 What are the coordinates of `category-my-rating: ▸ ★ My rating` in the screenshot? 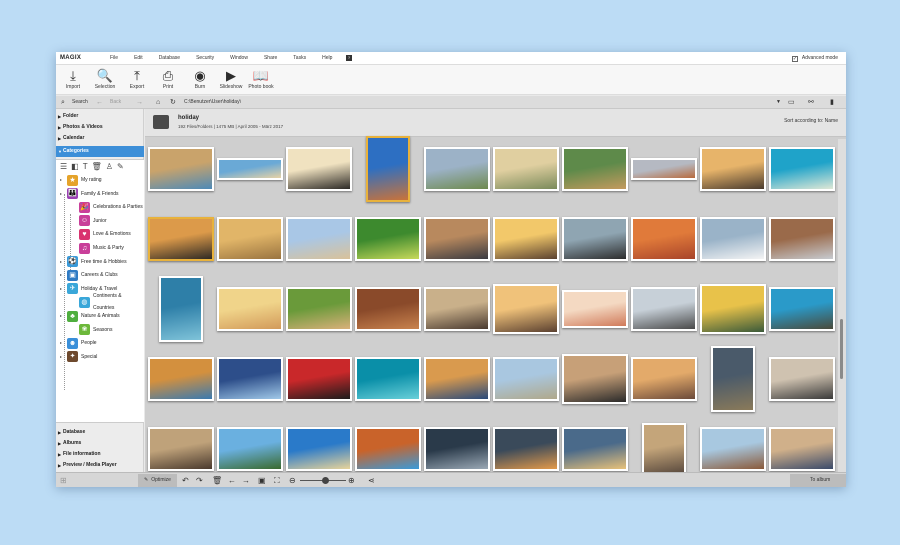 It's located at (81, 180).